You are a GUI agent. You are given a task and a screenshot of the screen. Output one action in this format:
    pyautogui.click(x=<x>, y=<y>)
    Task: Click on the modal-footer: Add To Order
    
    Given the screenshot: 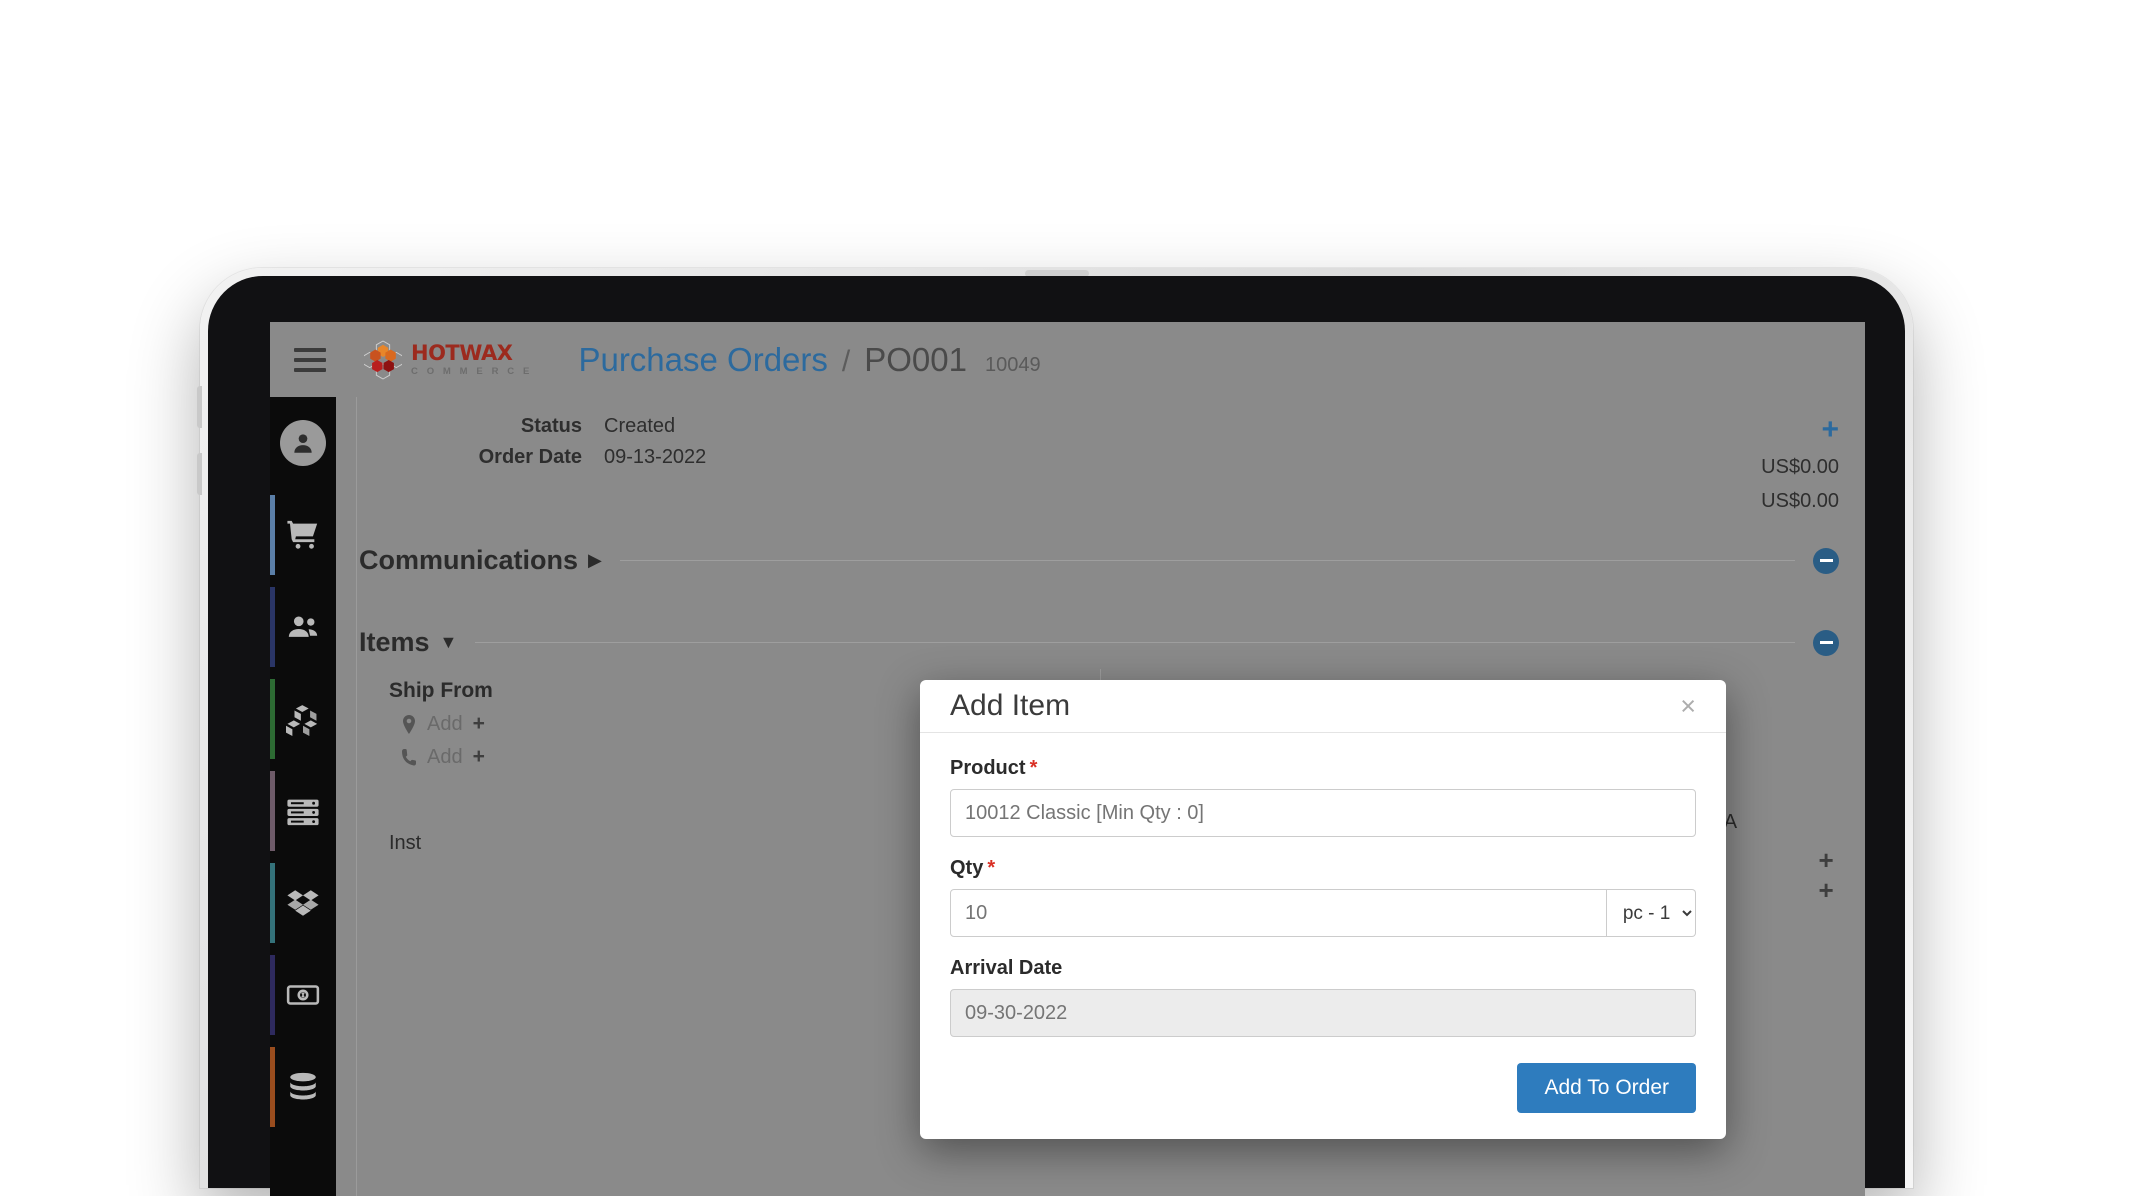 What is the action you would take?
    pyautogui.click(x=1323, y=1098)
    